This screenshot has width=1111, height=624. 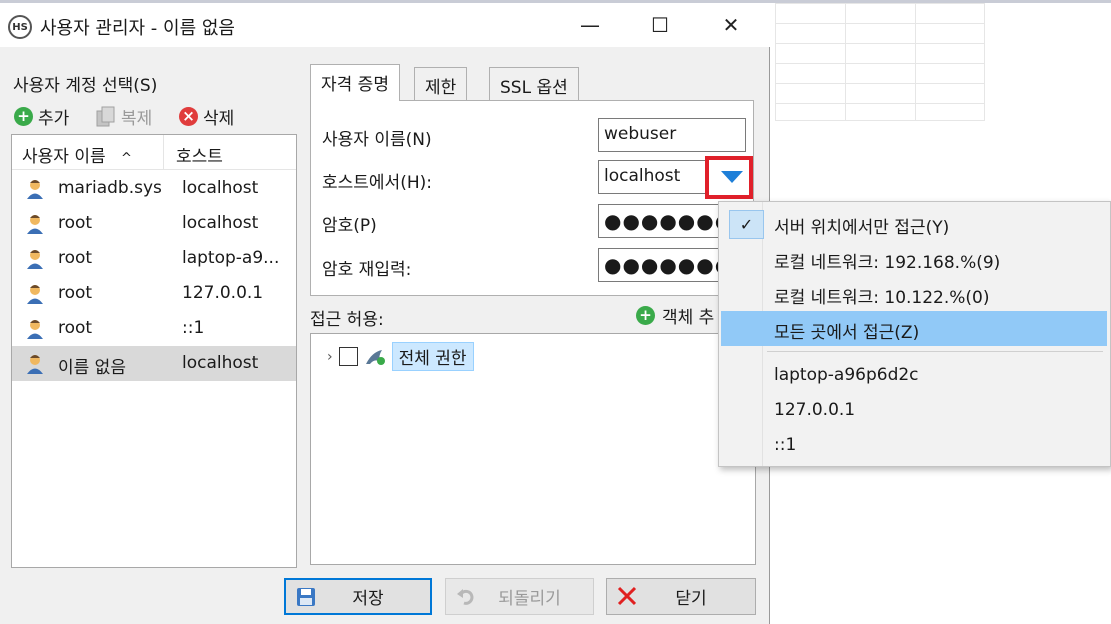 What do you see at coordinates (660, 221) in the screenshot?
I see `password-input: ●●●●●●●` at bounding box center [660, 221].